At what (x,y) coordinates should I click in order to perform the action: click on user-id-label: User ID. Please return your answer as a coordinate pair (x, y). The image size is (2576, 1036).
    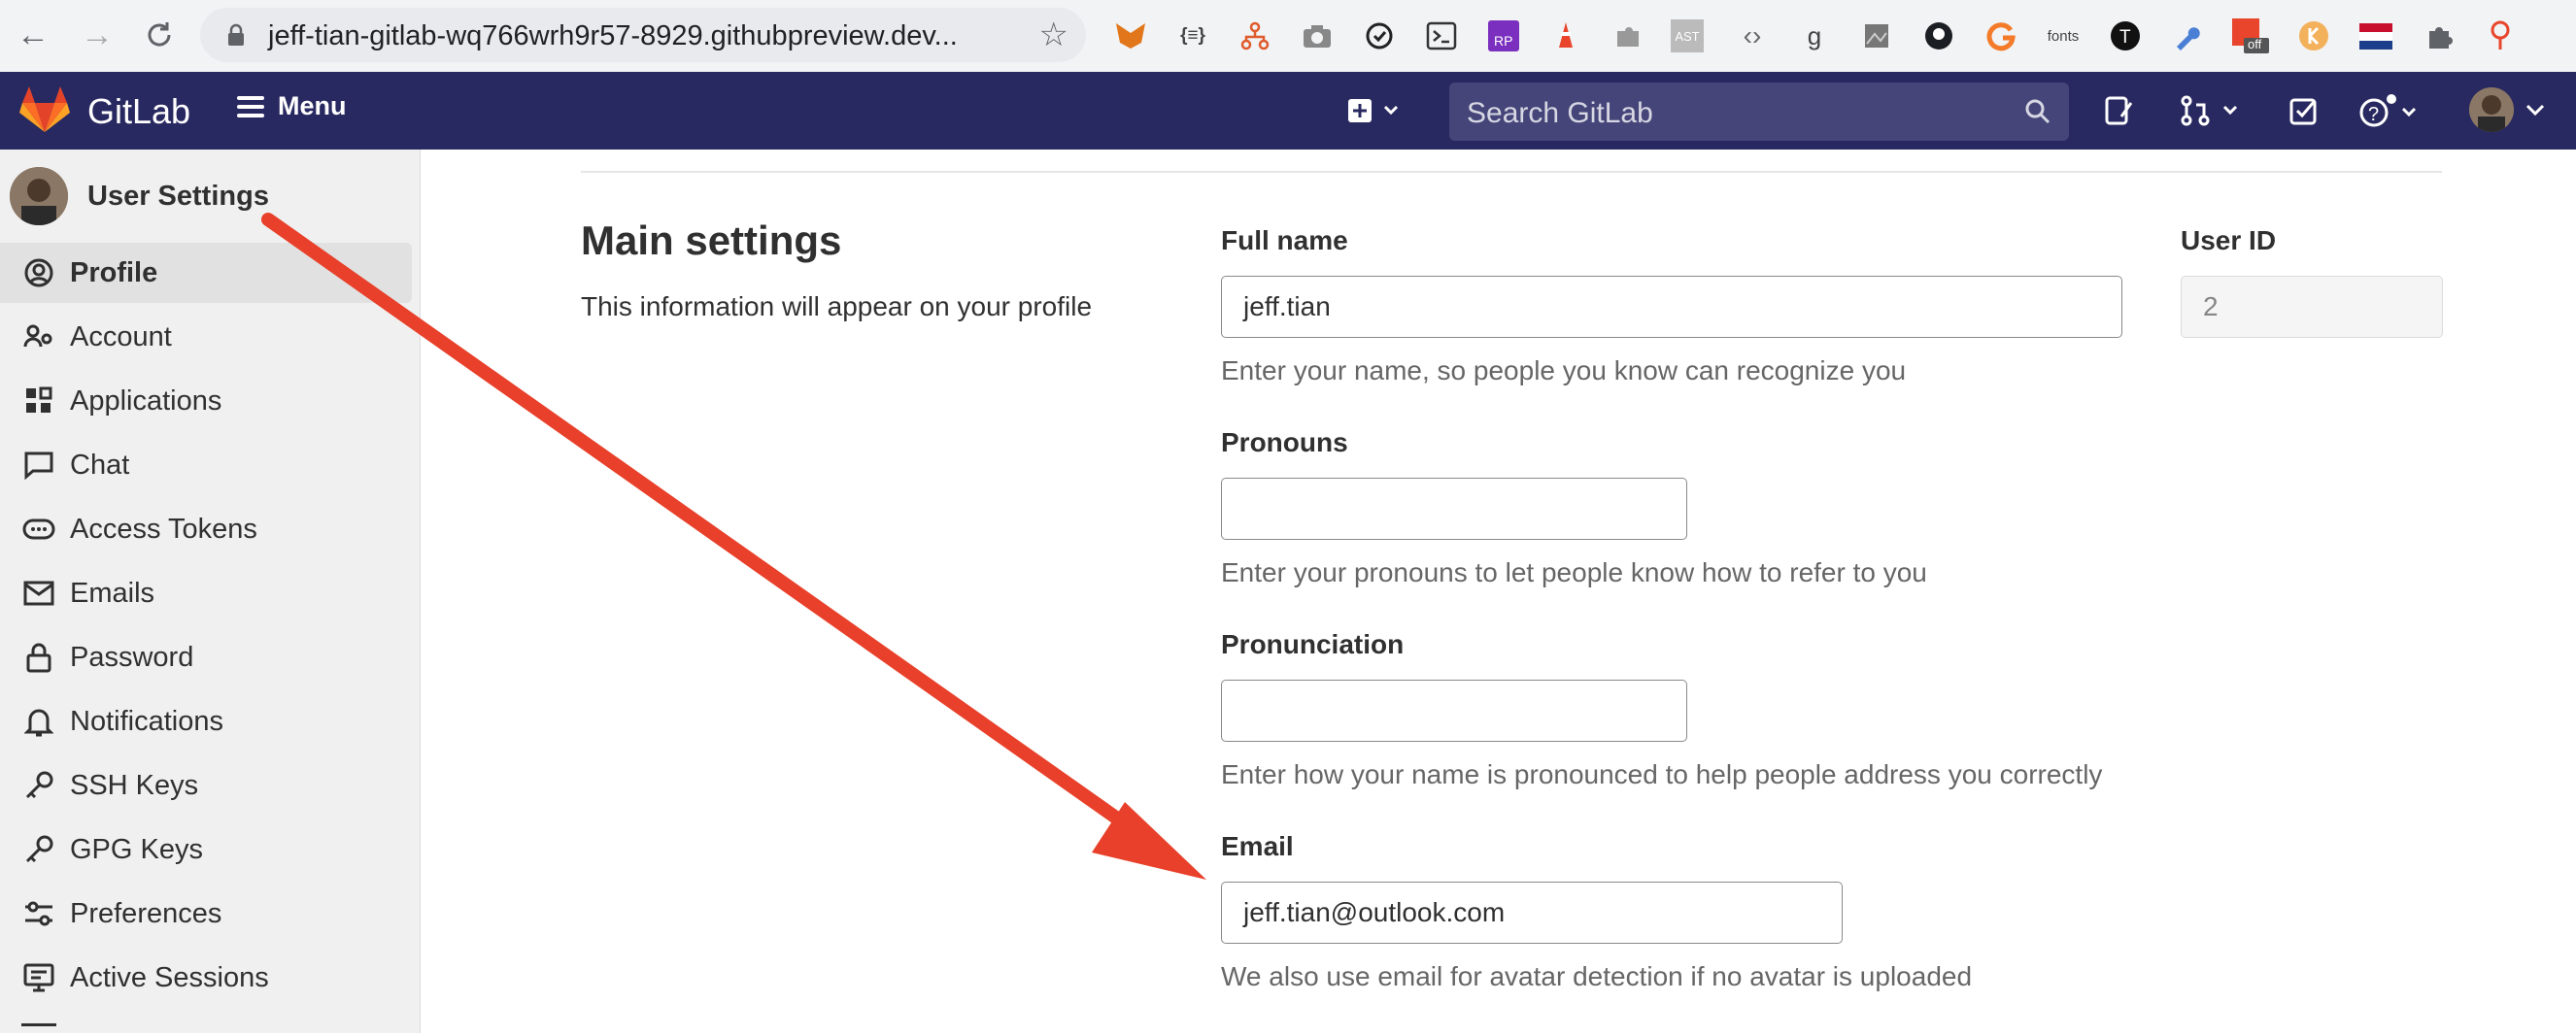
    Looking at the image, I should click on (2229, 240).